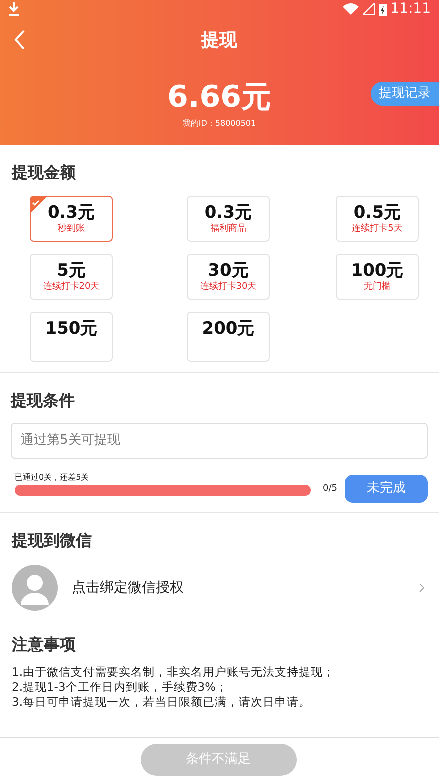  I want to click on signal-icon, so click(368, 9).